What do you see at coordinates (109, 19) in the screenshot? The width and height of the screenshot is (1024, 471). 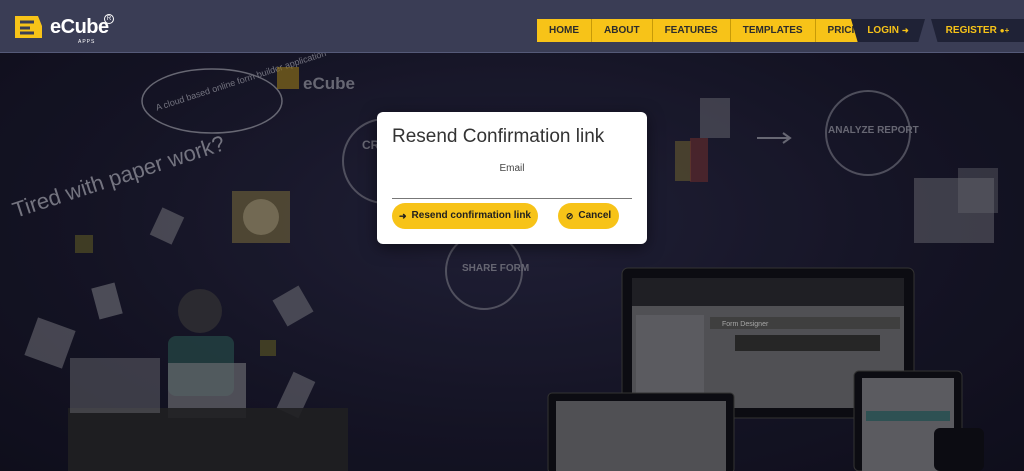 I see `registered-icon: R` at bounding box center [109, 19].